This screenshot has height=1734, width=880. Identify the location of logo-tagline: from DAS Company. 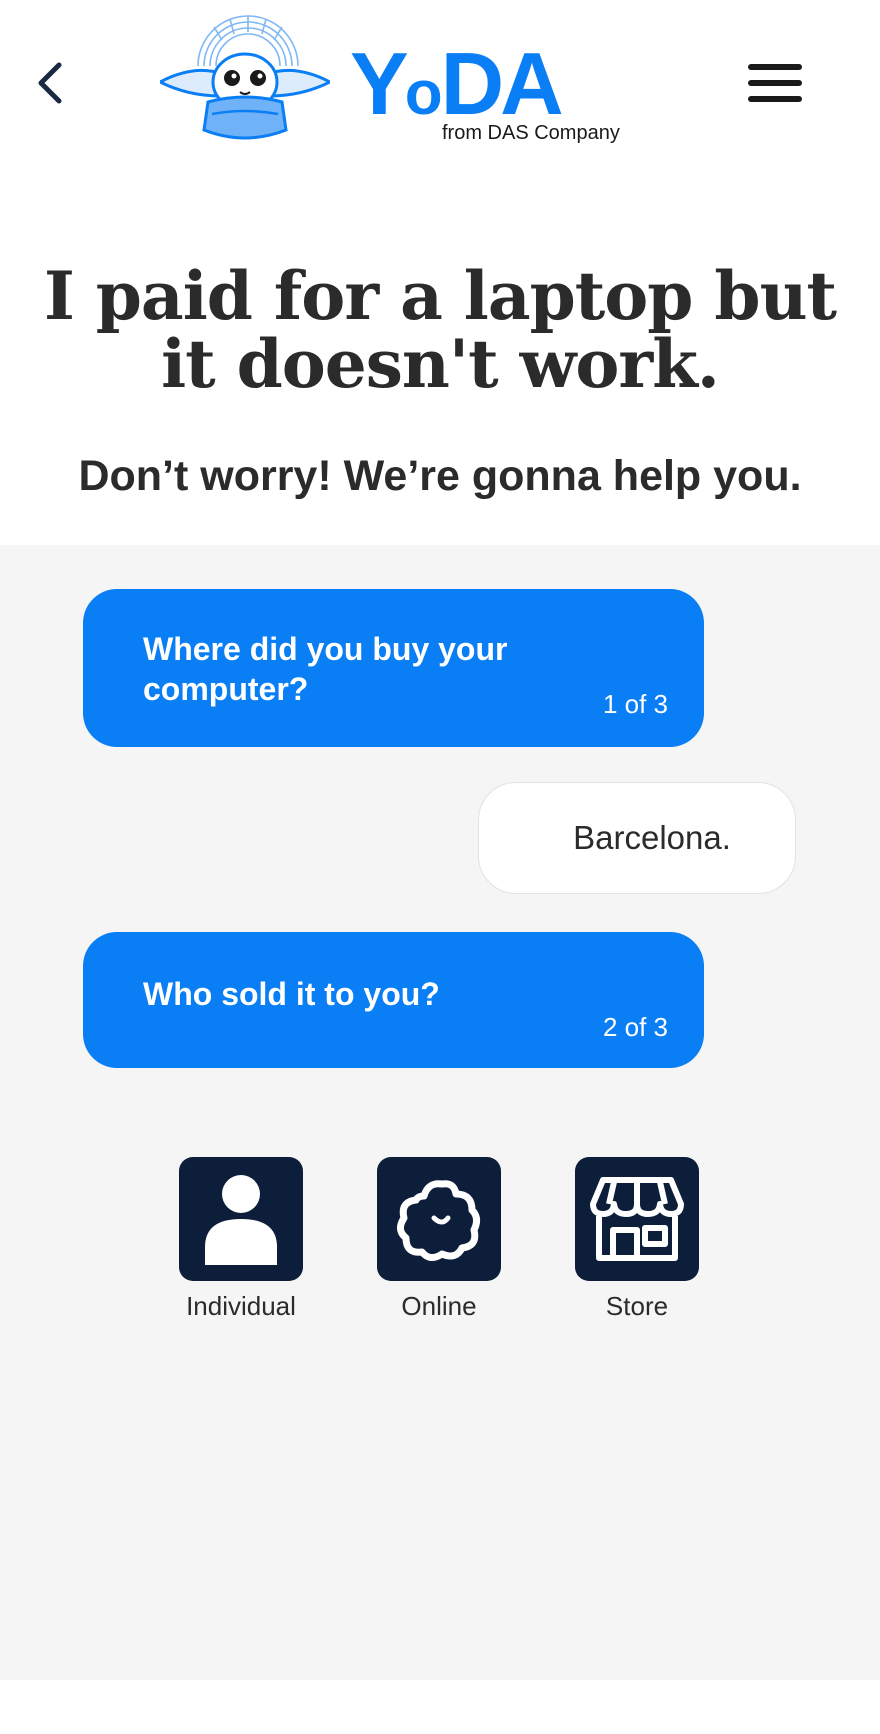
(531, 133).